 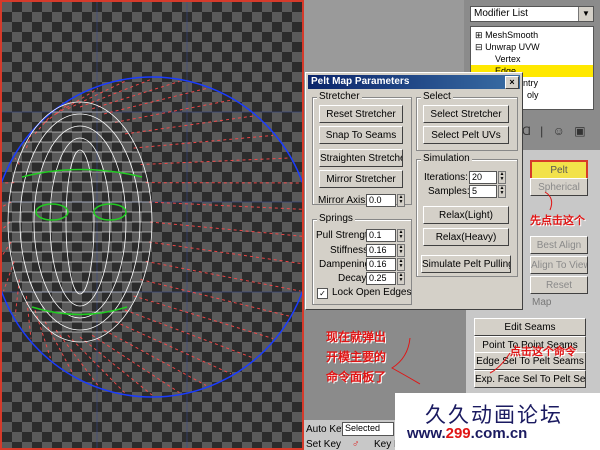 I want to click on remove-modifier-icon: ☺, so click(x=559, y=131).